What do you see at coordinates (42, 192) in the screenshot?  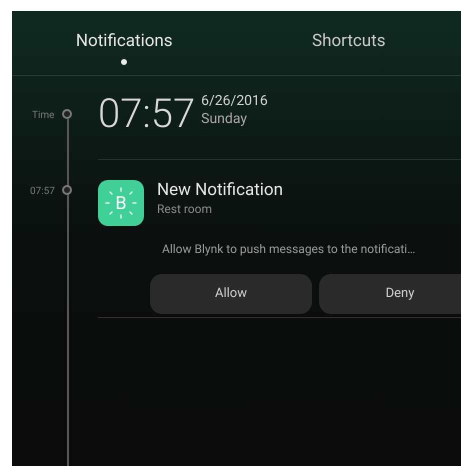 I see `timeline-label: 07:57` at bounding box center [42, 192].